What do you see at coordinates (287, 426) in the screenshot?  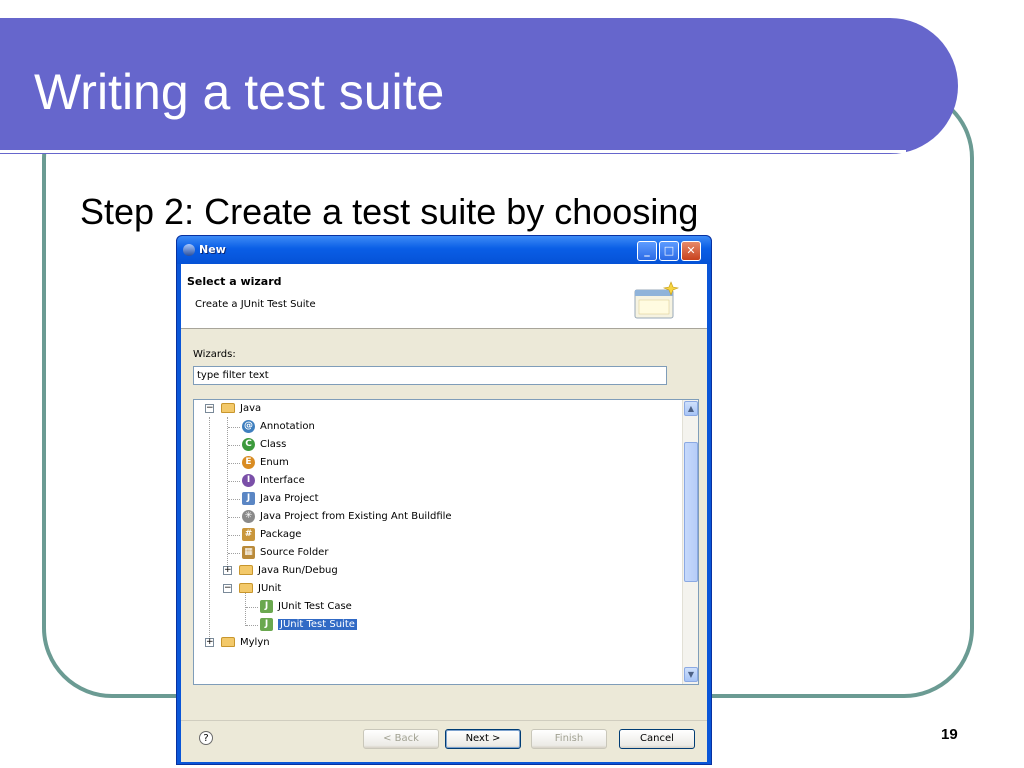 I see `tree-item-label: Annotation` at bounding box center [287, 426].